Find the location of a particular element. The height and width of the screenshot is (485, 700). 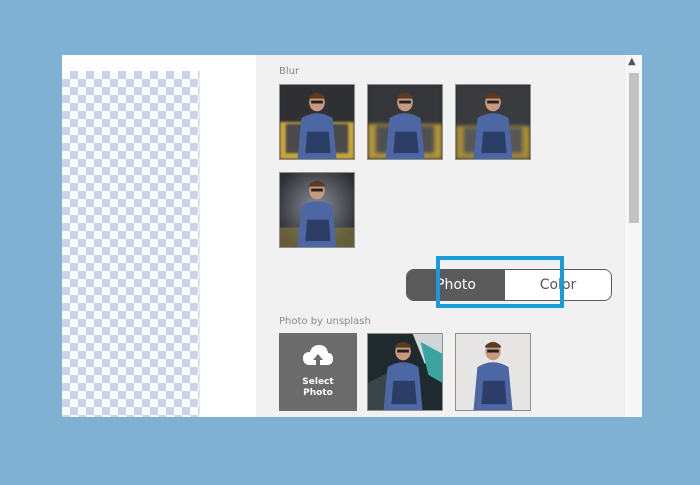

select-photo-button: Select Photo is located at coordinates (318, 372).